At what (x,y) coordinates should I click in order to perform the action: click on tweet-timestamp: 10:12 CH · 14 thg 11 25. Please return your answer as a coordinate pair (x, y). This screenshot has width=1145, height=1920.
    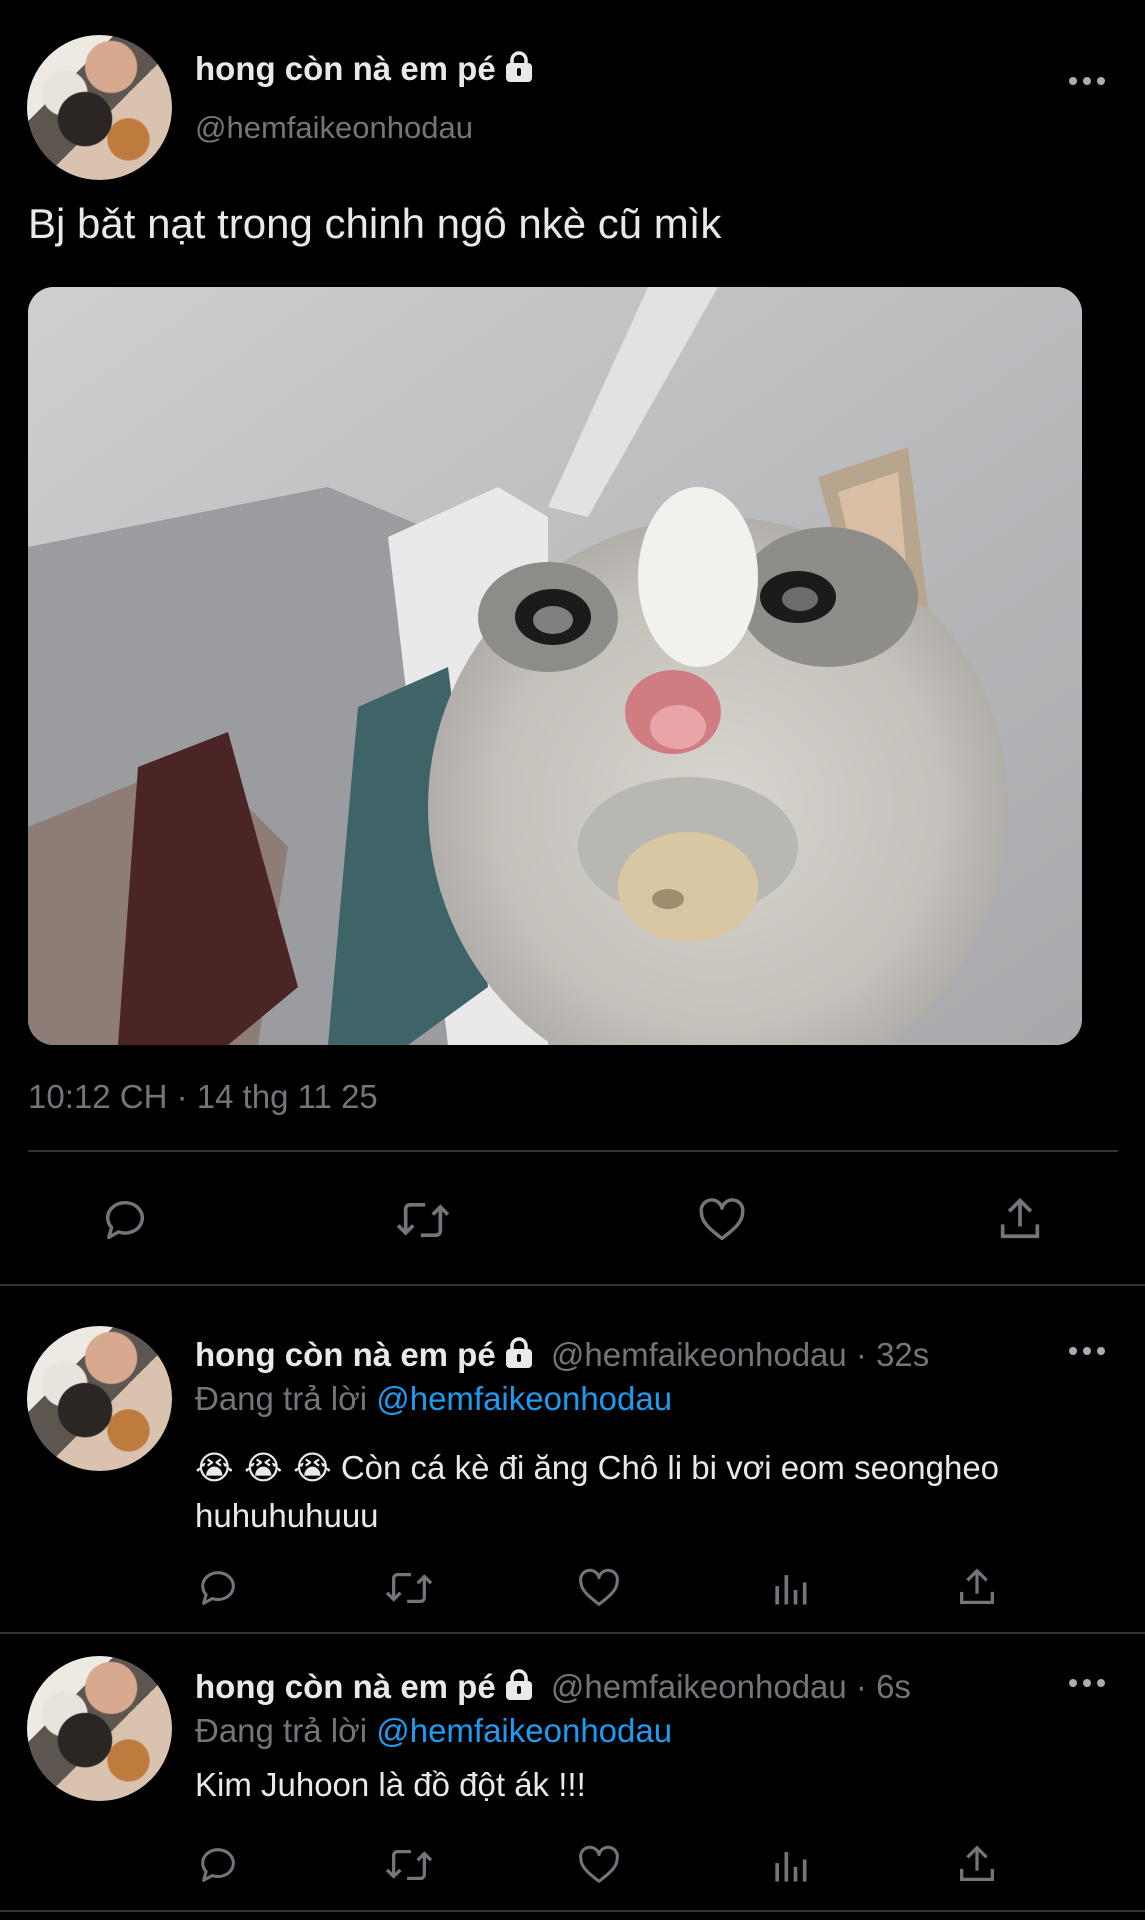
    Looking at the image, I should click on (203, 1097).